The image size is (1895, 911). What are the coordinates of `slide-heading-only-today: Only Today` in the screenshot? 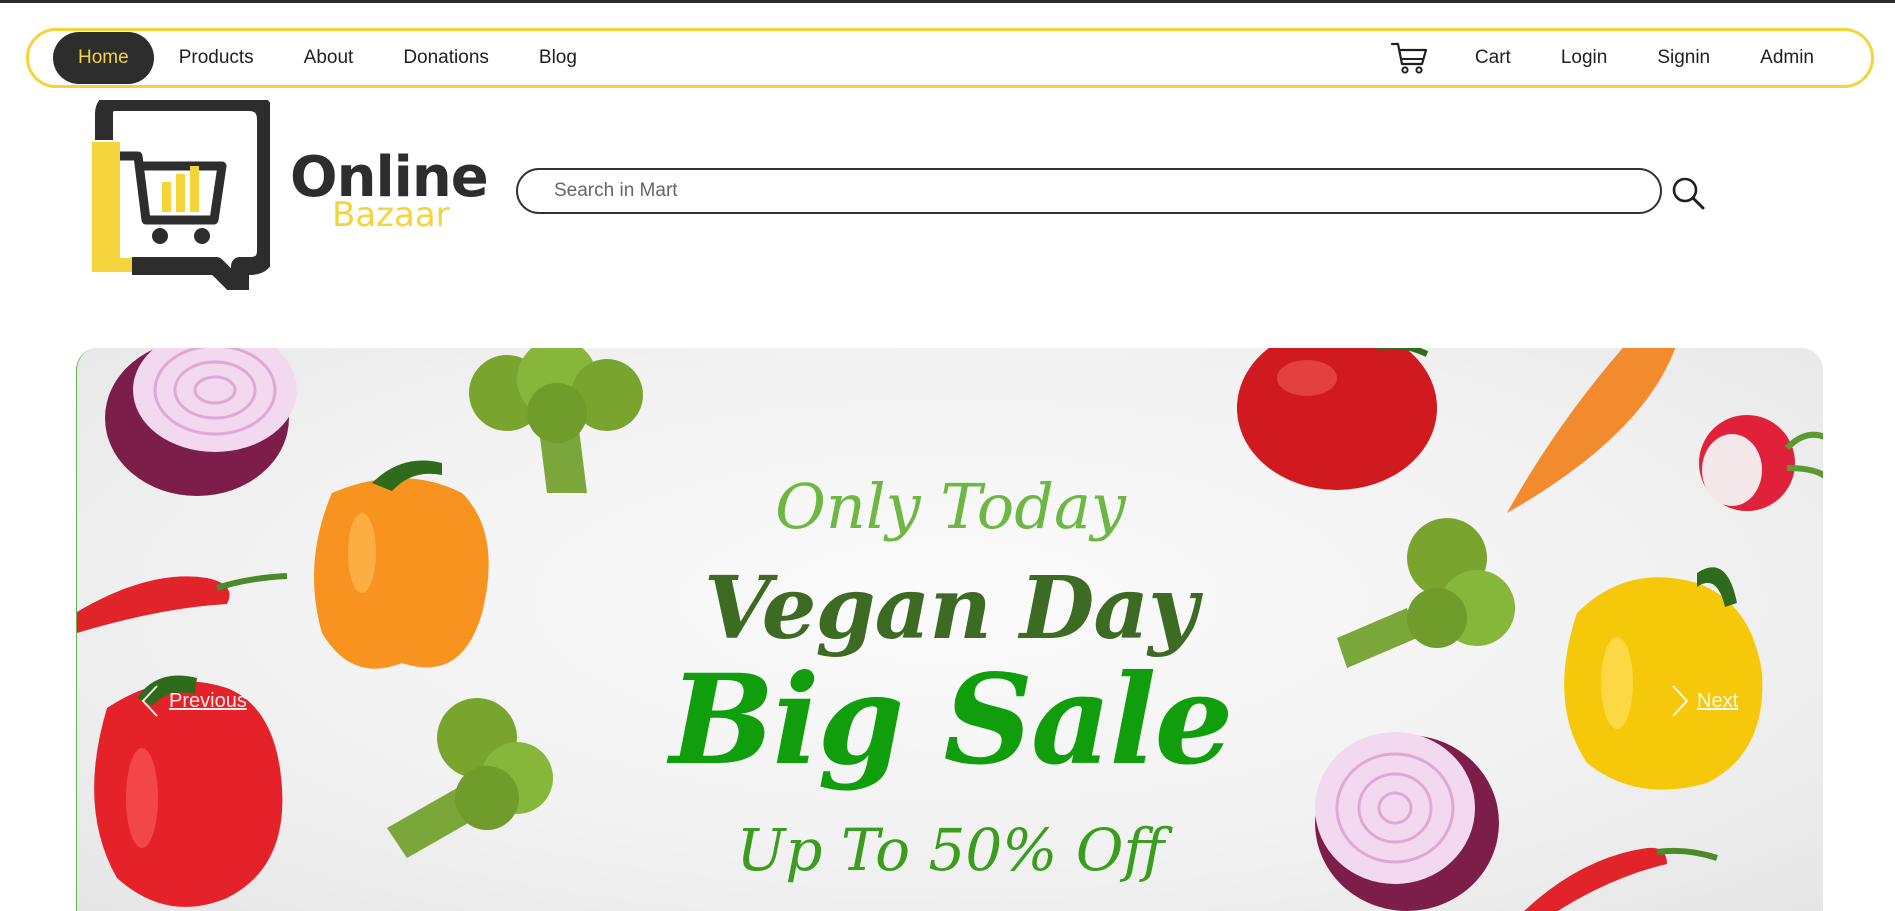 It's located at (950, 506).